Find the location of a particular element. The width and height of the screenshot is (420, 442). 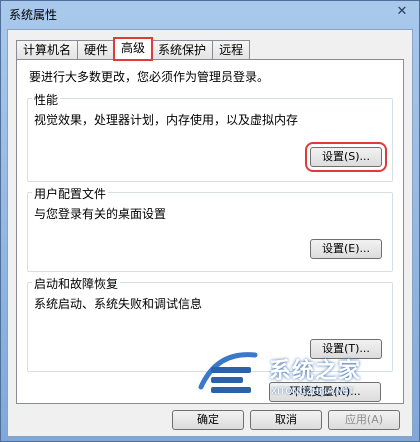

tab-strip: 计算机名 硬件 高级 系统保护 远程 is located at coordinates (133, 49).